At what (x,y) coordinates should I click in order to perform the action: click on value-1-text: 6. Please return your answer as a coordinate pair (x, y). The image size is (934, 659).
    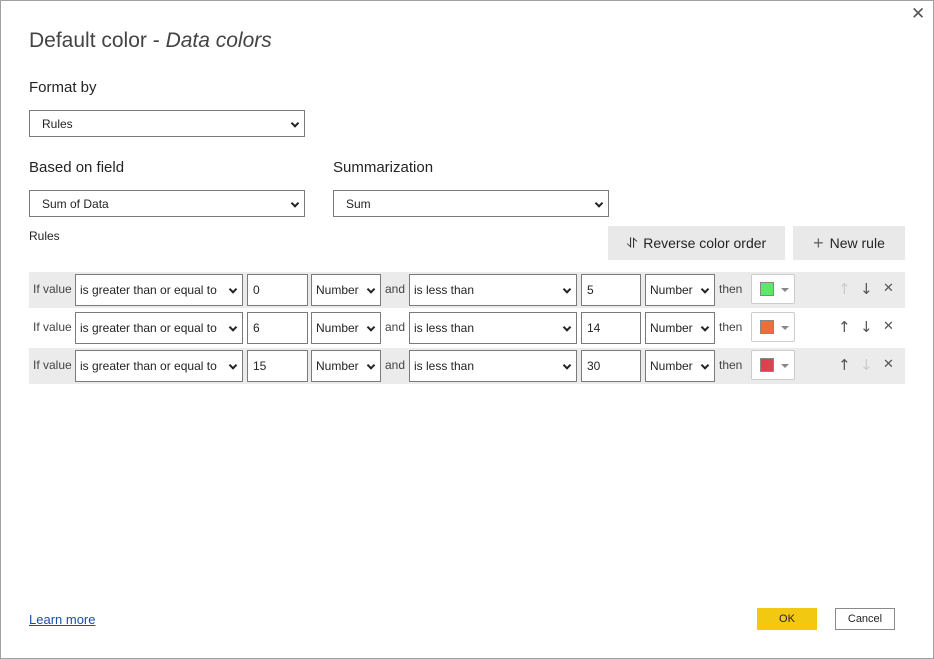
    Looking at the image, I should click on (256, 328).